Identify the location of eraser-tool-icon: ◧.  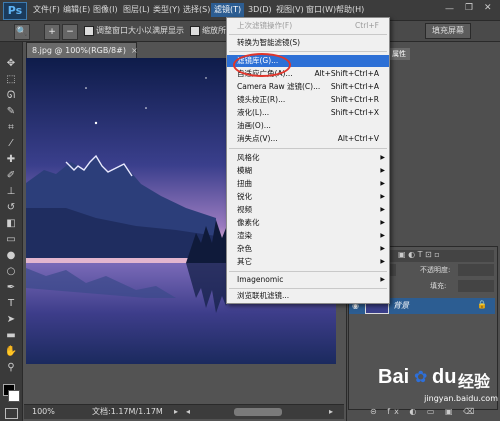
(11, 224).